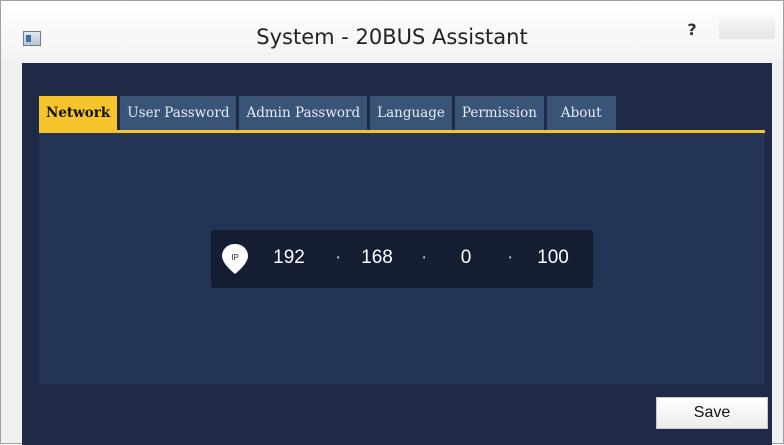 The height and width of the screenshot is (445, 784). Describe the element at coordinates (377, 258) in the screenshot. I see `ip-octet-2: 168` at that location.